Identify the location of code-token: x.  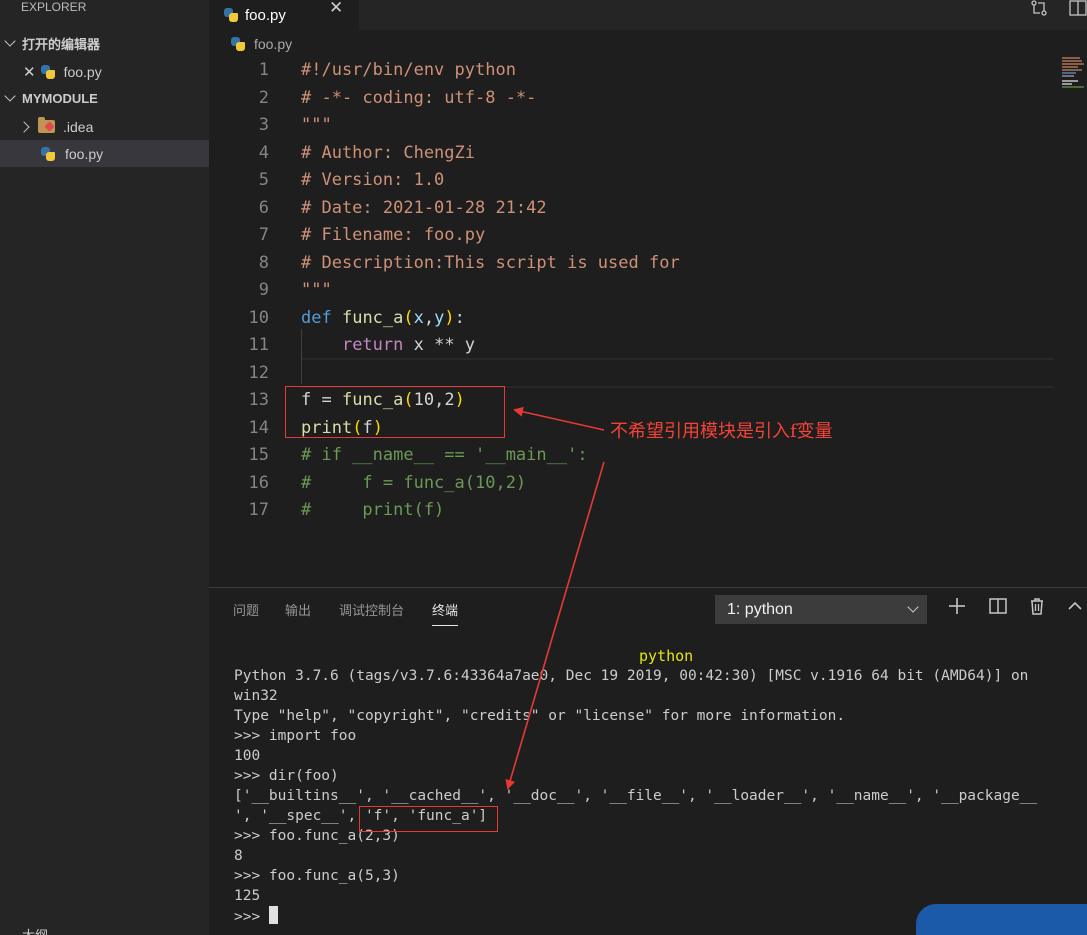
(418, 317).